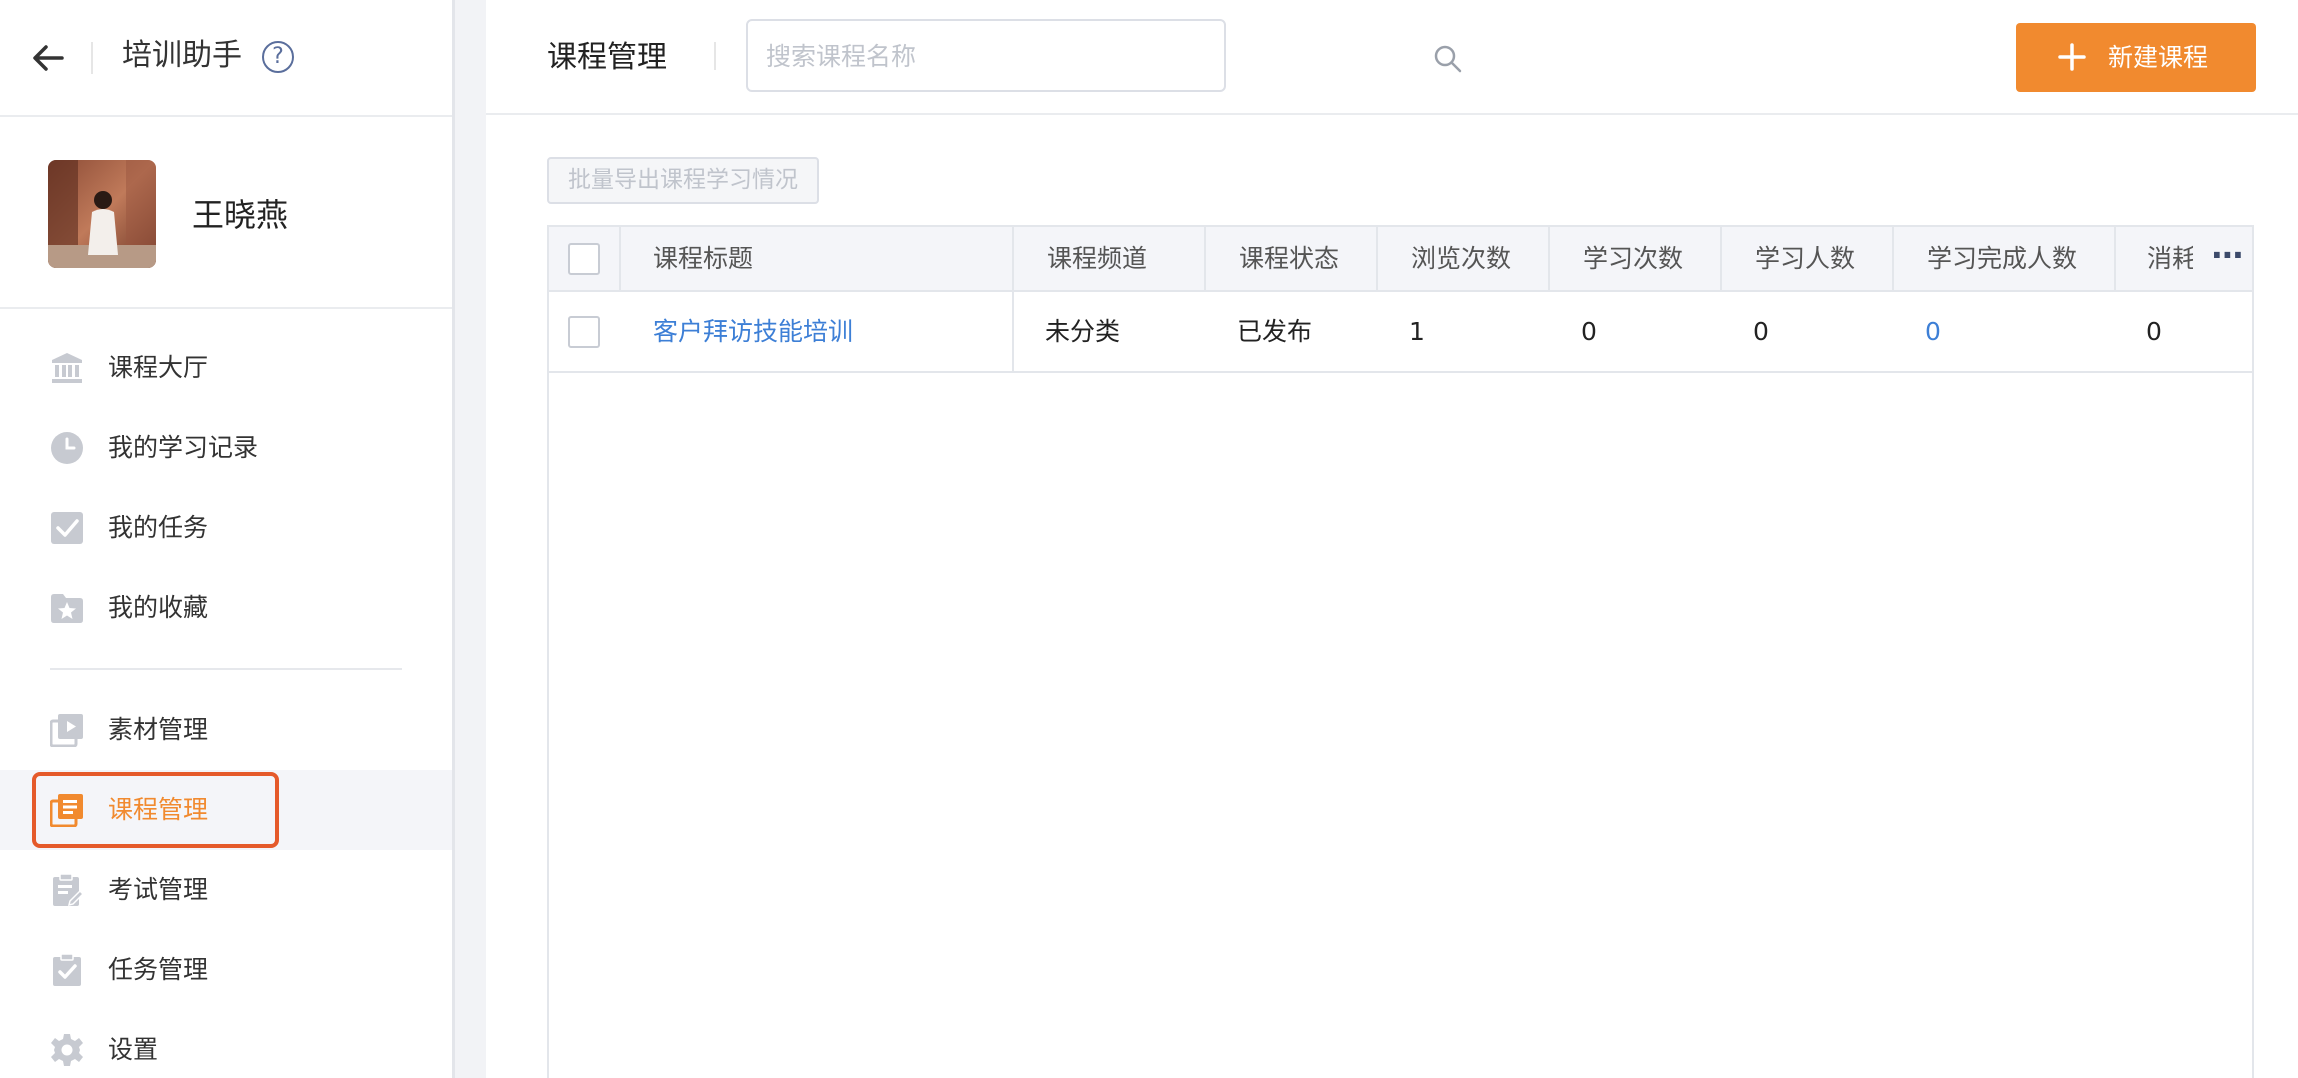 The height and width of the screenshot is (1078, 2298). I want to click on sidebar-item-task-management: 任务管理, so click(226, 970).